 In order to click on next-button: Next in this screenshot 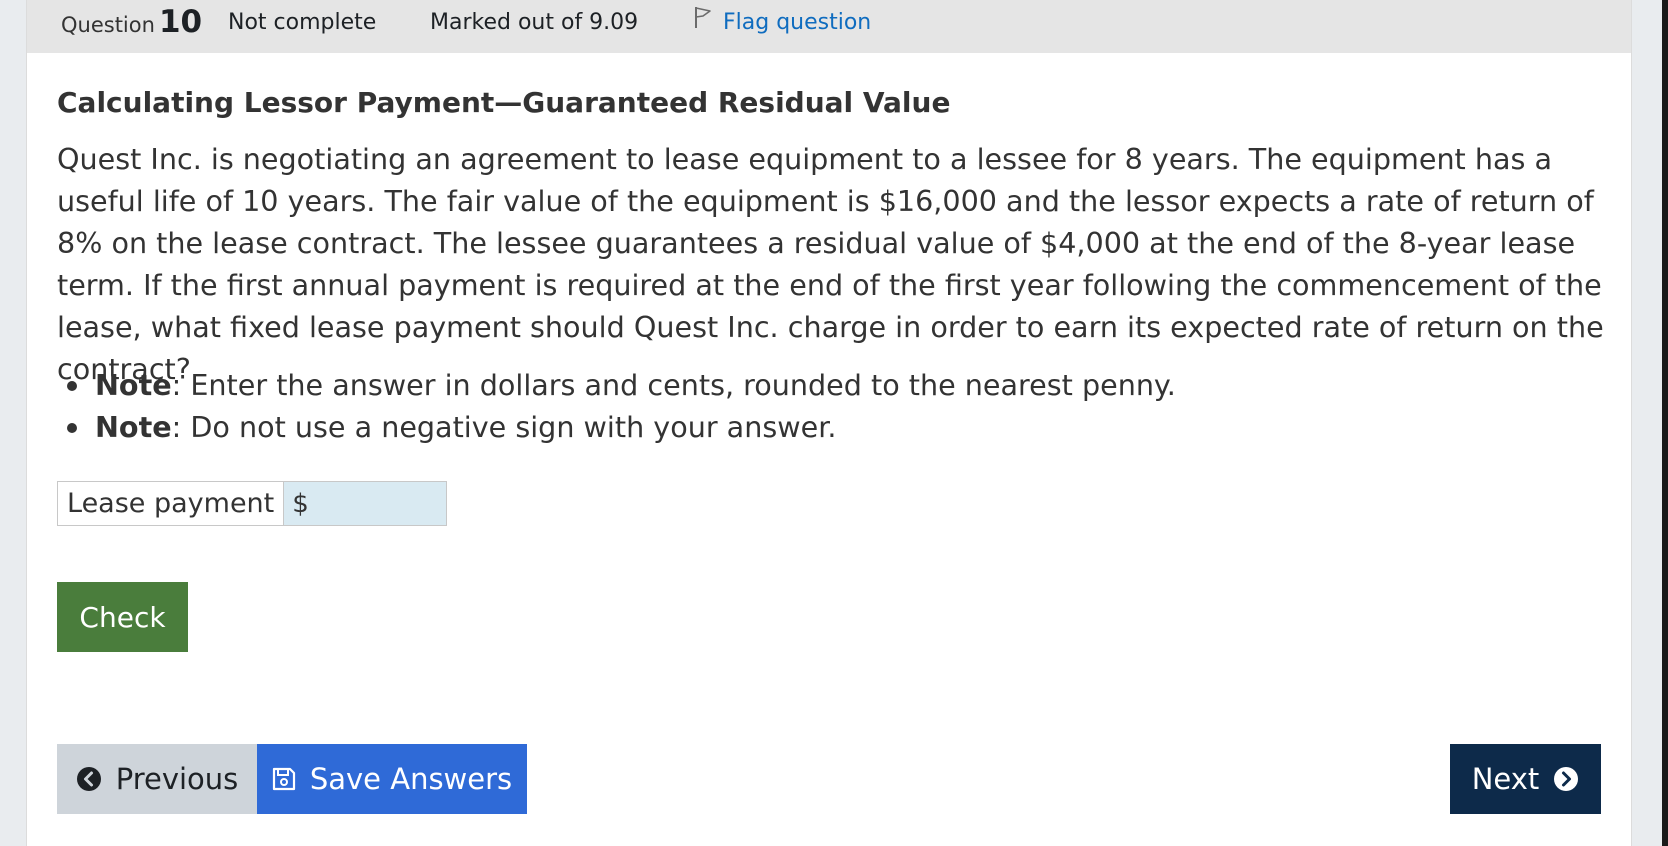, I will do `click(1525, 779)`.